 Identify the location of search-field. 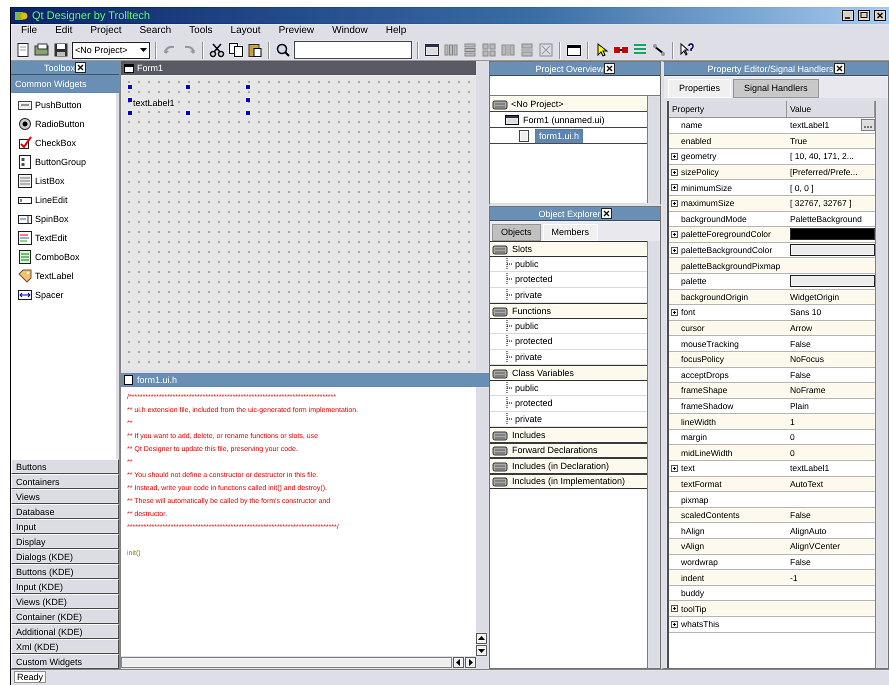
(353, 50).